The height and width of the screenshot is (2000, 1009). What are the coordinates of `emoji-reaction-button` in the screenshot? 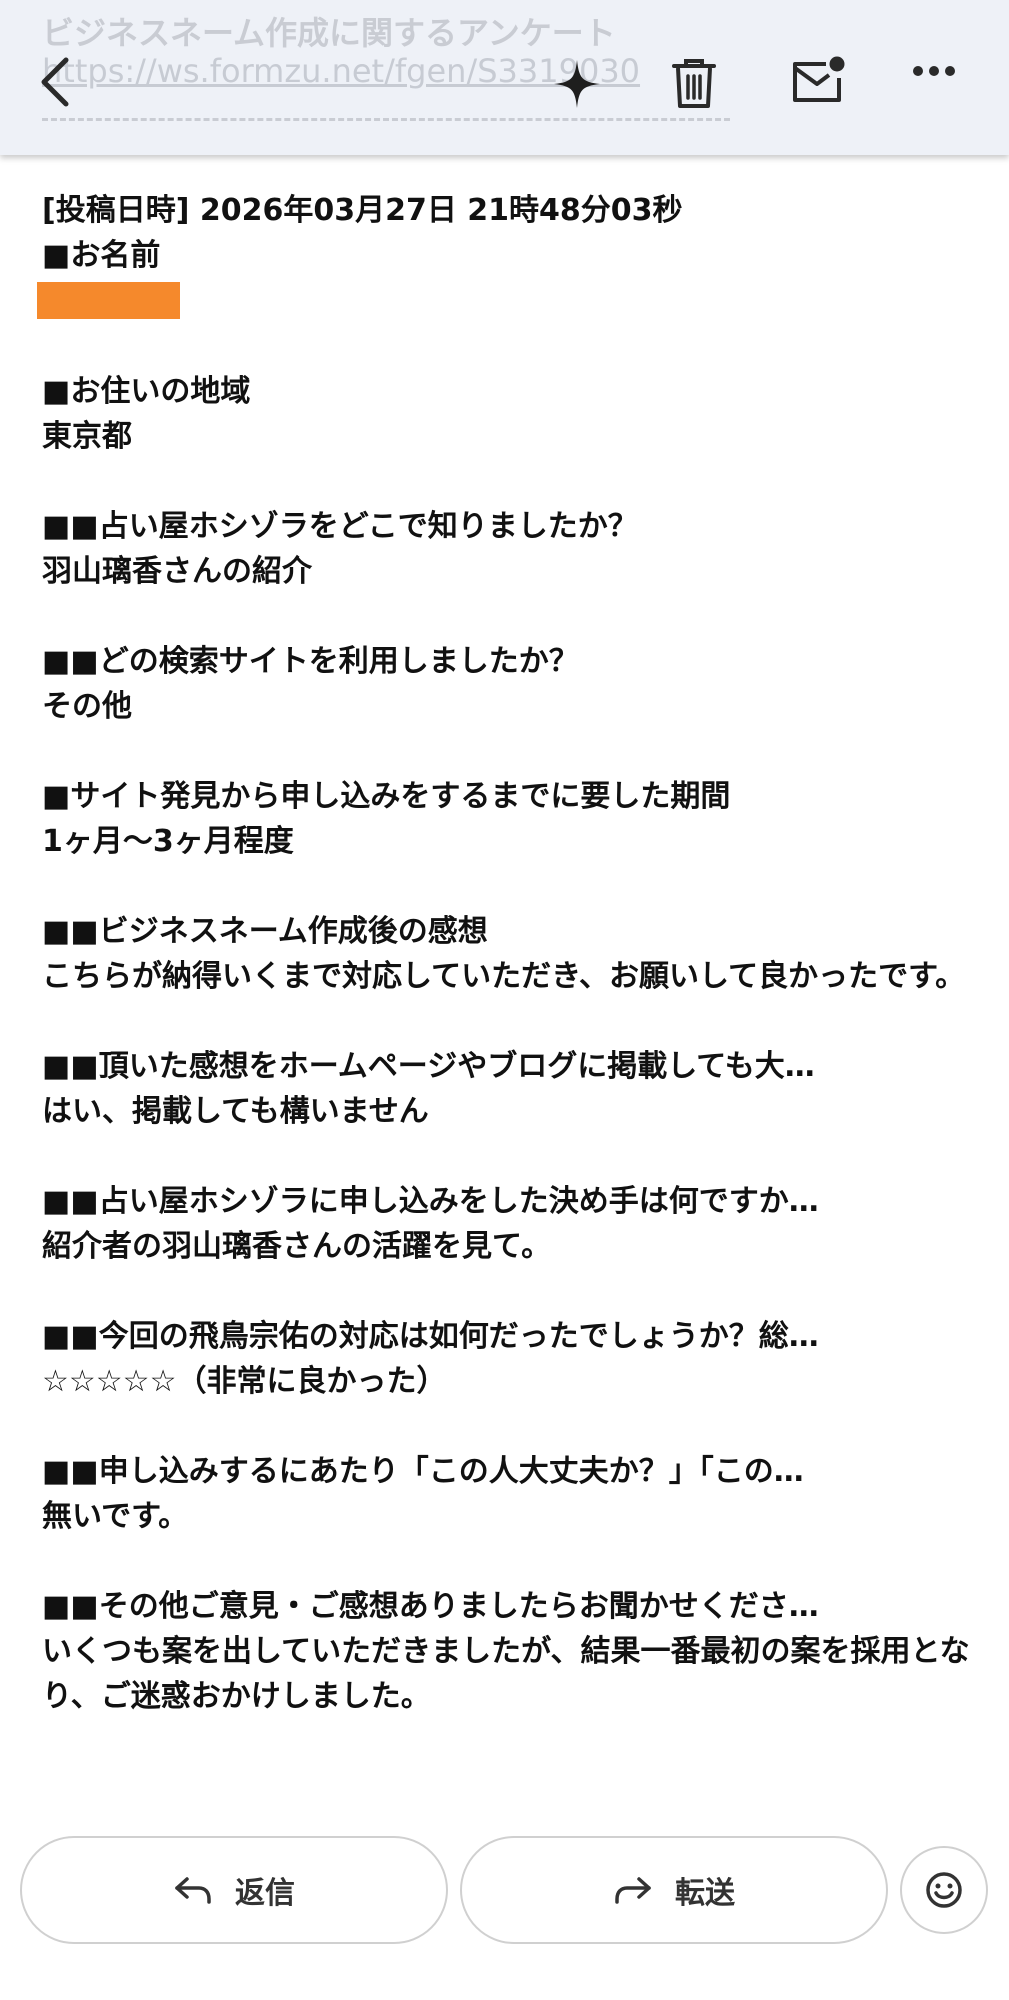 It's located at (944, 1890).